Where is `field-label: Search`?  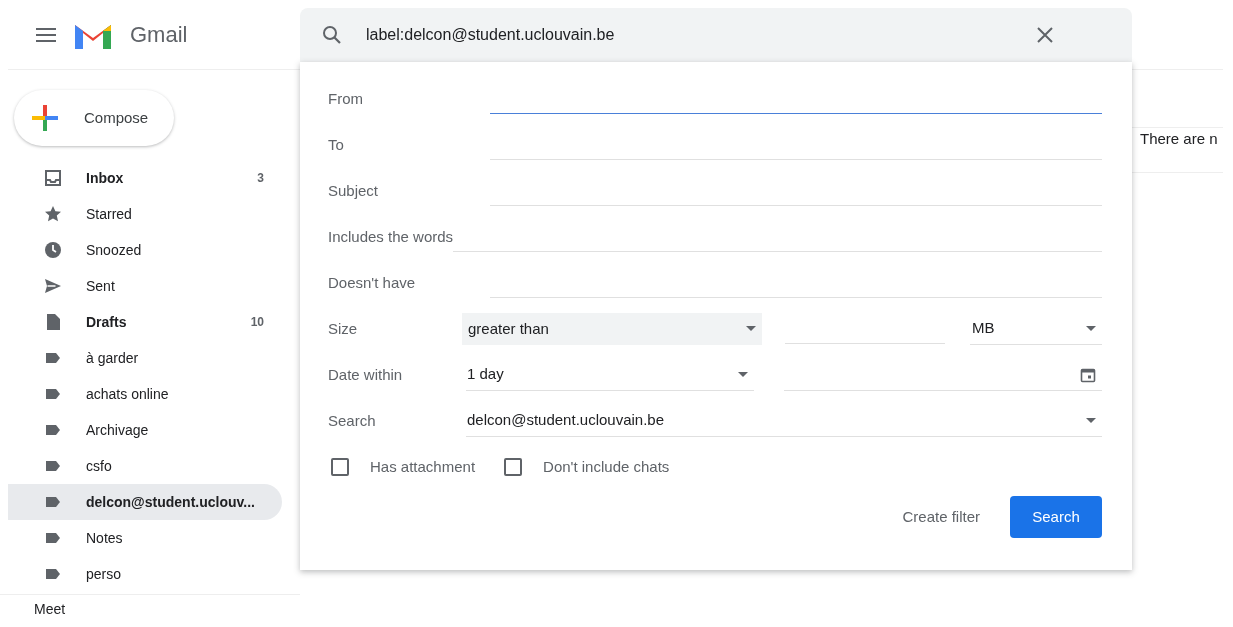
field-label: Search is located at coordinates (352, 420).